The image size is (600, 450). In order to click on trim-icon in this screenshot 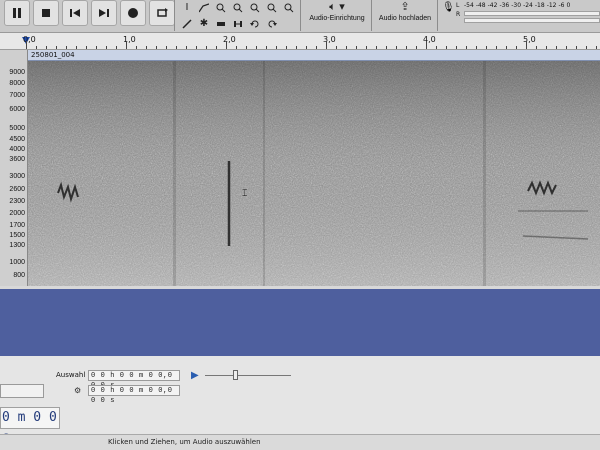, I will do `click(221, 23)`.